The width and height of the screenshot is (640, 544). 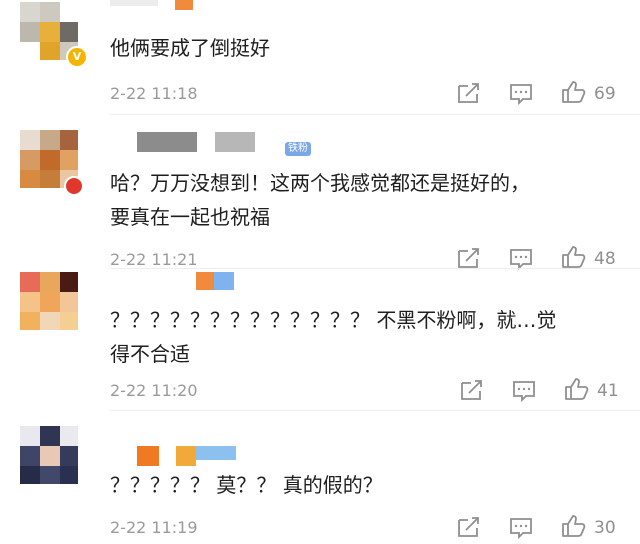 What do you see at coordinates (246, 485) in the screenshot?
I see `comment-text: ？？？？？ 莫？？ 真的假的？` at bounding box center [246, 485].